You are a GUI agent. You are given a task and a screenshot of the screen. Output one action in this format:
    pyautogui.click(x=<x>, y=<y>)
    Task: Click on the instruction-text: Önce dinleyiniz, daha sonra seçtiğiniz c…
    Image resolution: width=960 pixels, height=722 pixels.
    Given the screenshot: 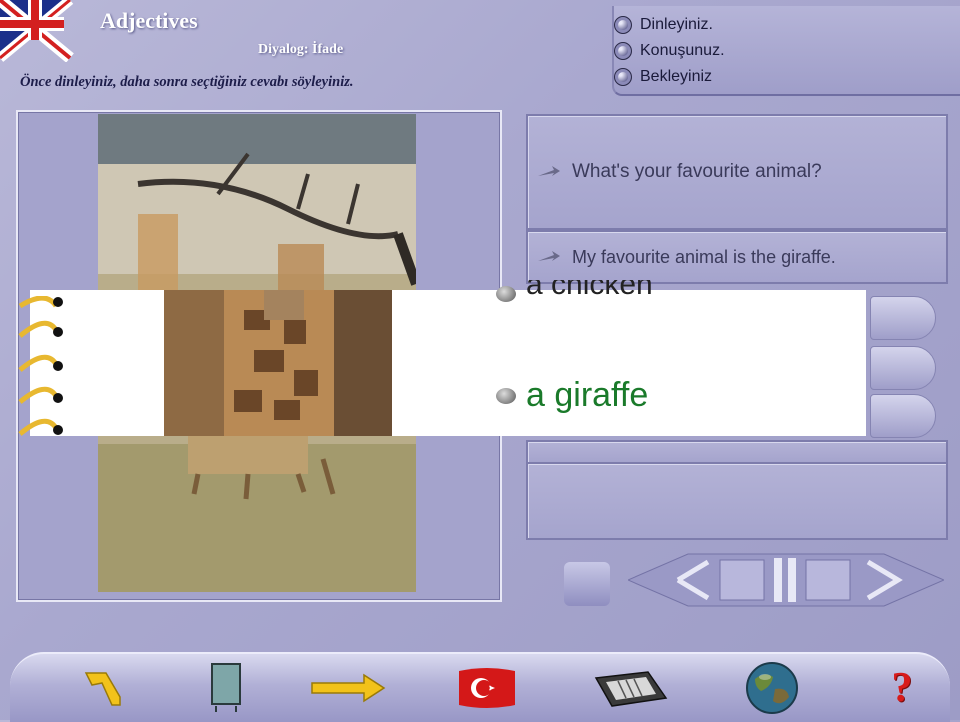 What is the action you would take?
    pyautogui.click(x=187, y=82)
    